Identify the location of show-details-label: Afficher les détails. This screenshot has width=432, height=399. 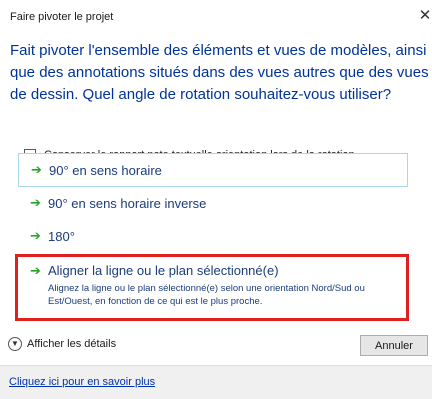
(72, 344).